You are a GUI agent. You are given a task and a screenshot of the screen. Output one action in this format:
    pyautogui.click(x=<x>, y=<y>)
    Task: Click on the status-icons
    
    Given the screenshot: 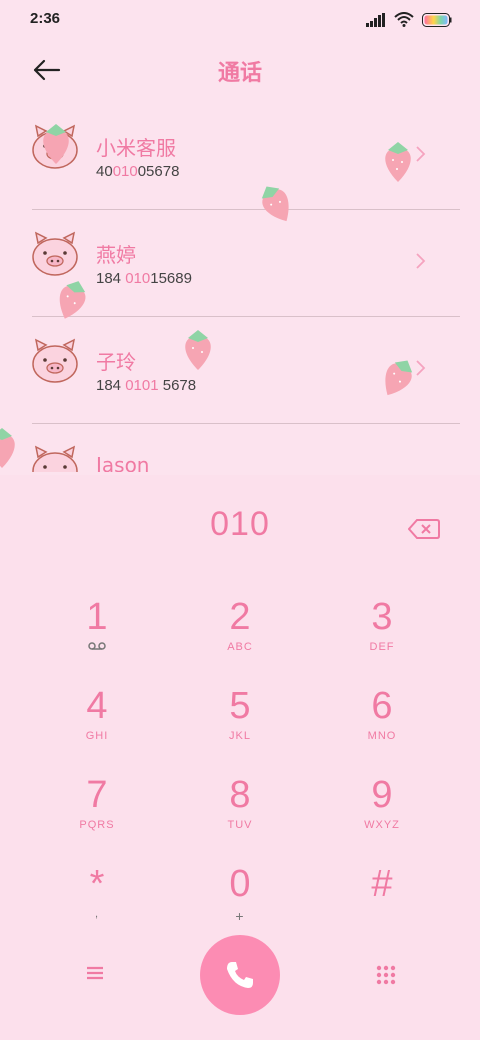 What is the action you would take?
    pyautogui.click(x=409, y=19)
    